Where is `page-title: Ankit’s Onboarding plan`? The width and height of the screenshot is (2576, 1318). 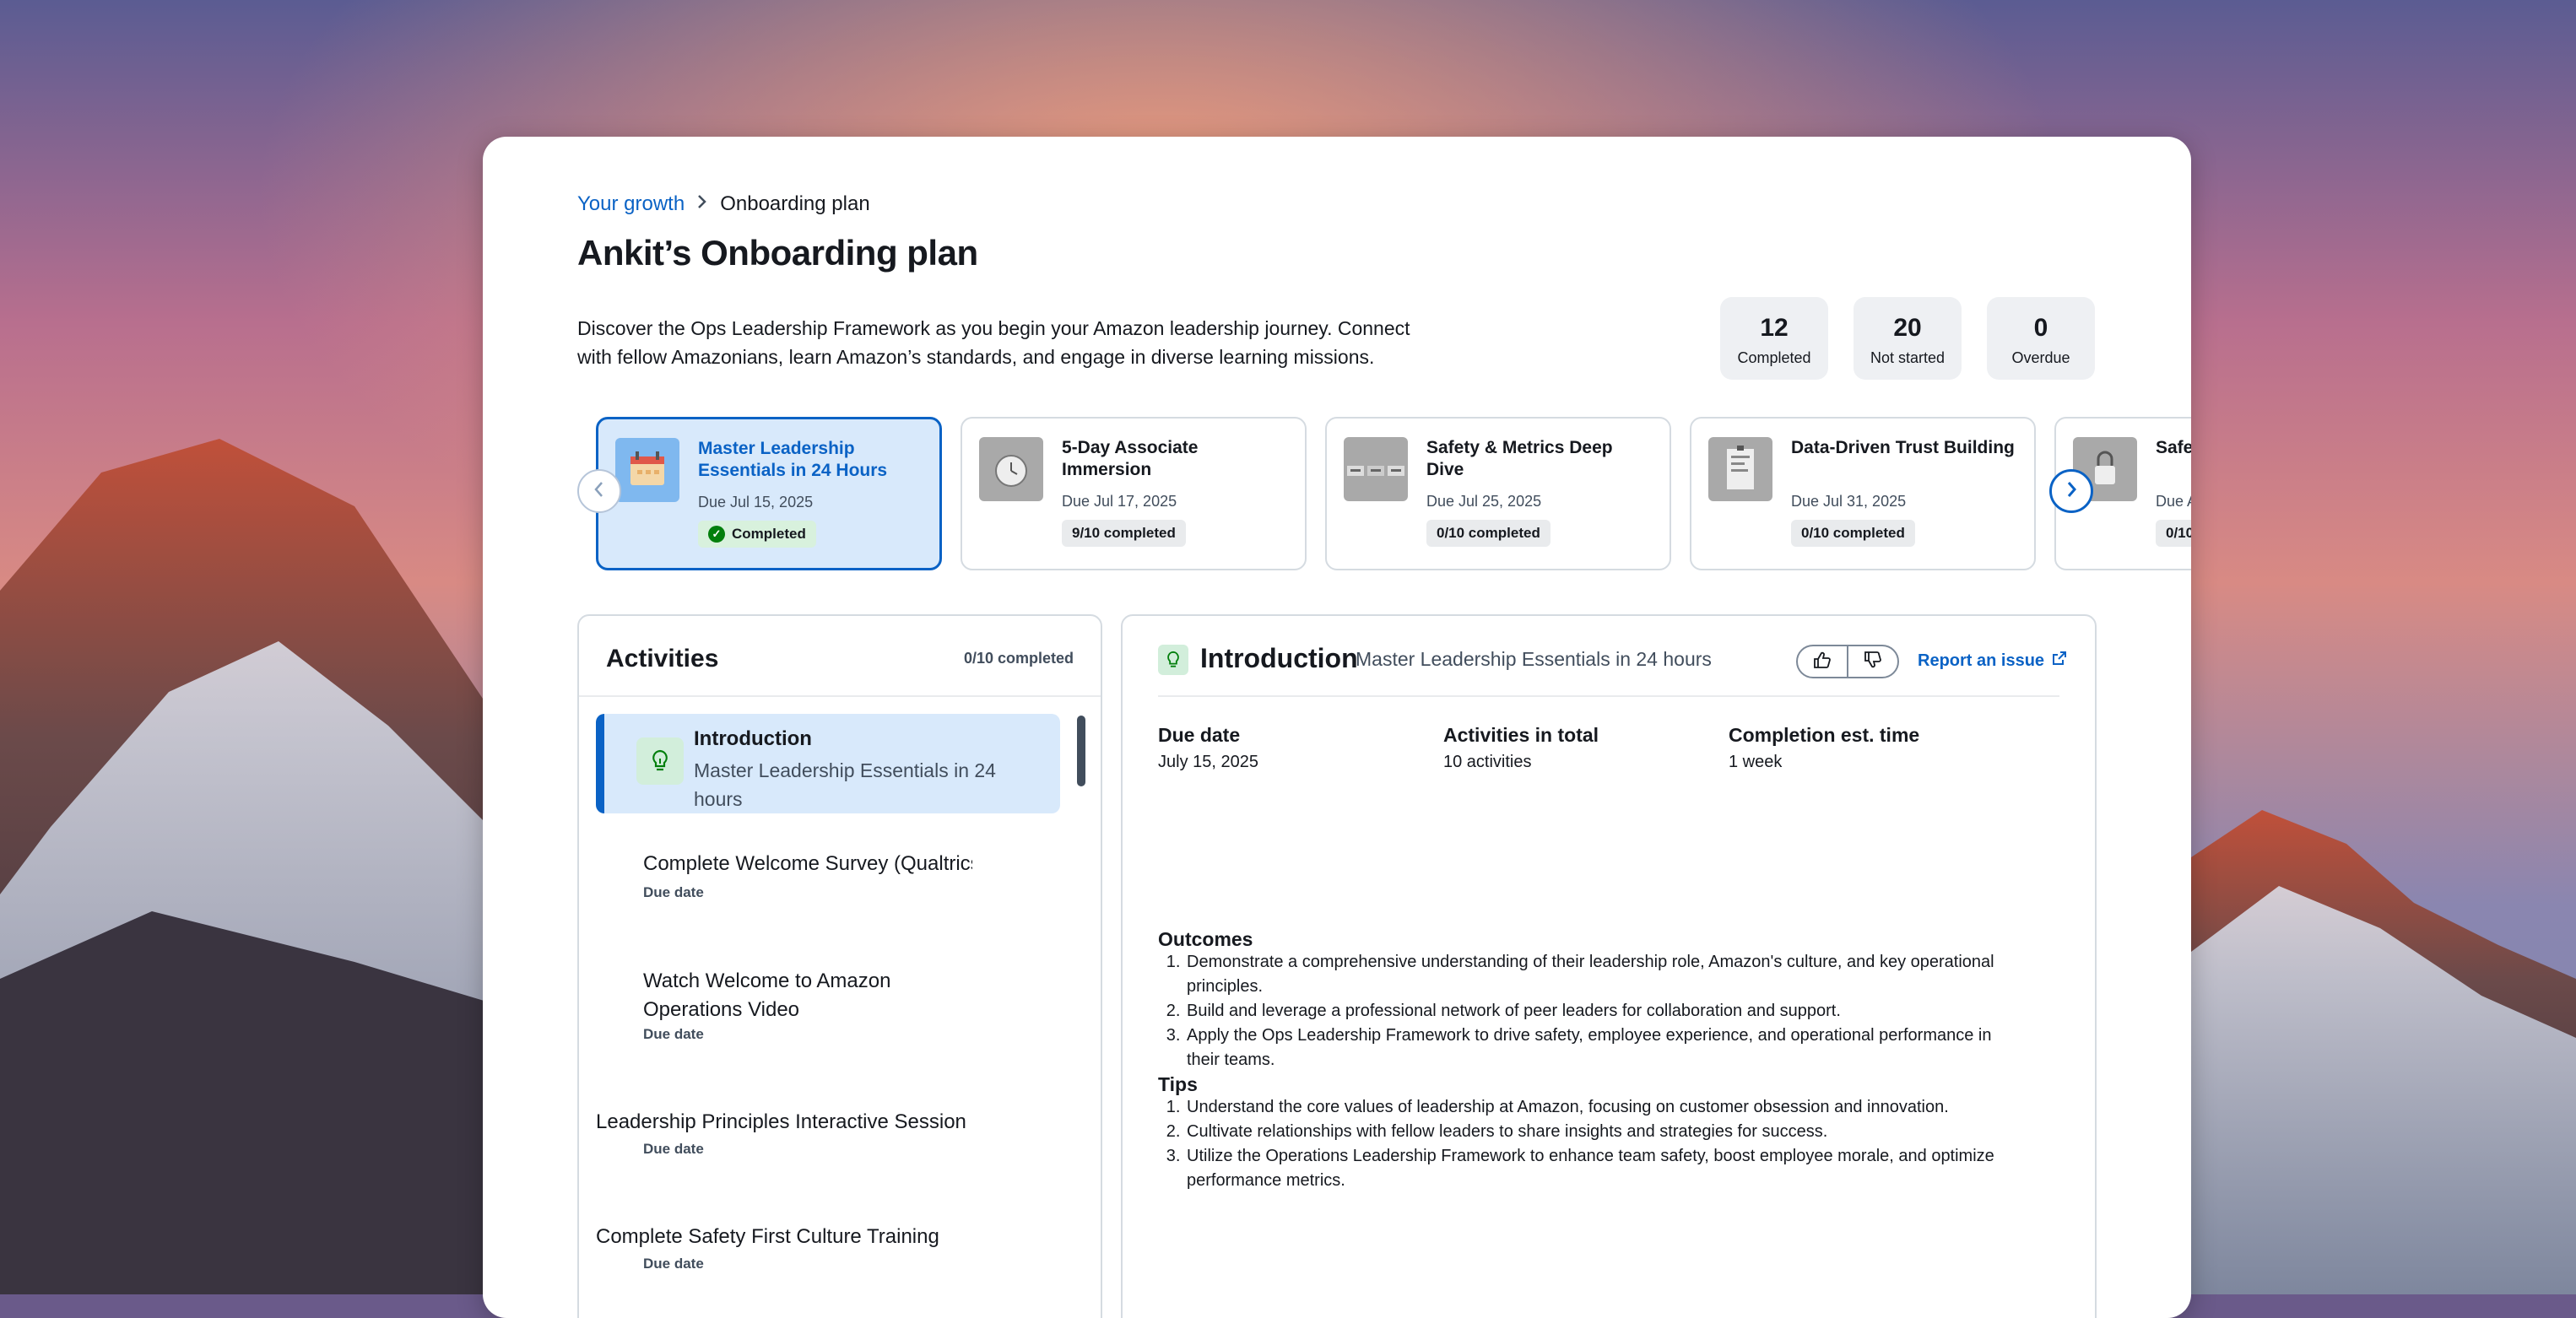
page-title: Ankit’s Onboarding plan is located at coordinates (777, 253).